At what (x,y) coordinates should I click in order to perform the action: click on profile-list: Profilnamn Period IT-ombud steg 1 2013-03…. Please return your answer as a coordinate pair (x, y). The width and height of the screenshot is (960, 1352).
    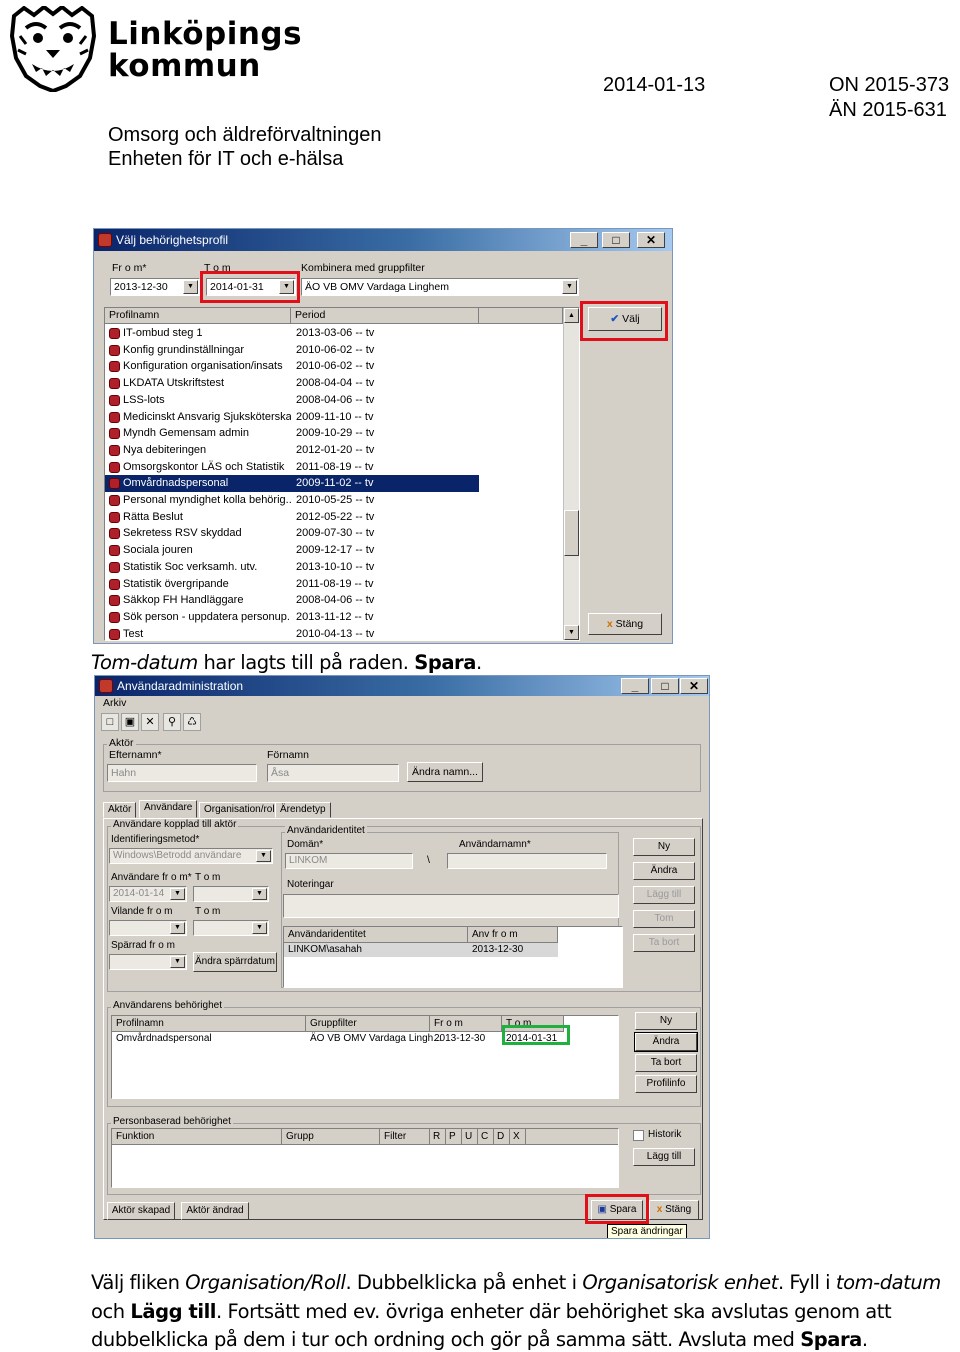
    Looking at the image, I should click on (342, 474).